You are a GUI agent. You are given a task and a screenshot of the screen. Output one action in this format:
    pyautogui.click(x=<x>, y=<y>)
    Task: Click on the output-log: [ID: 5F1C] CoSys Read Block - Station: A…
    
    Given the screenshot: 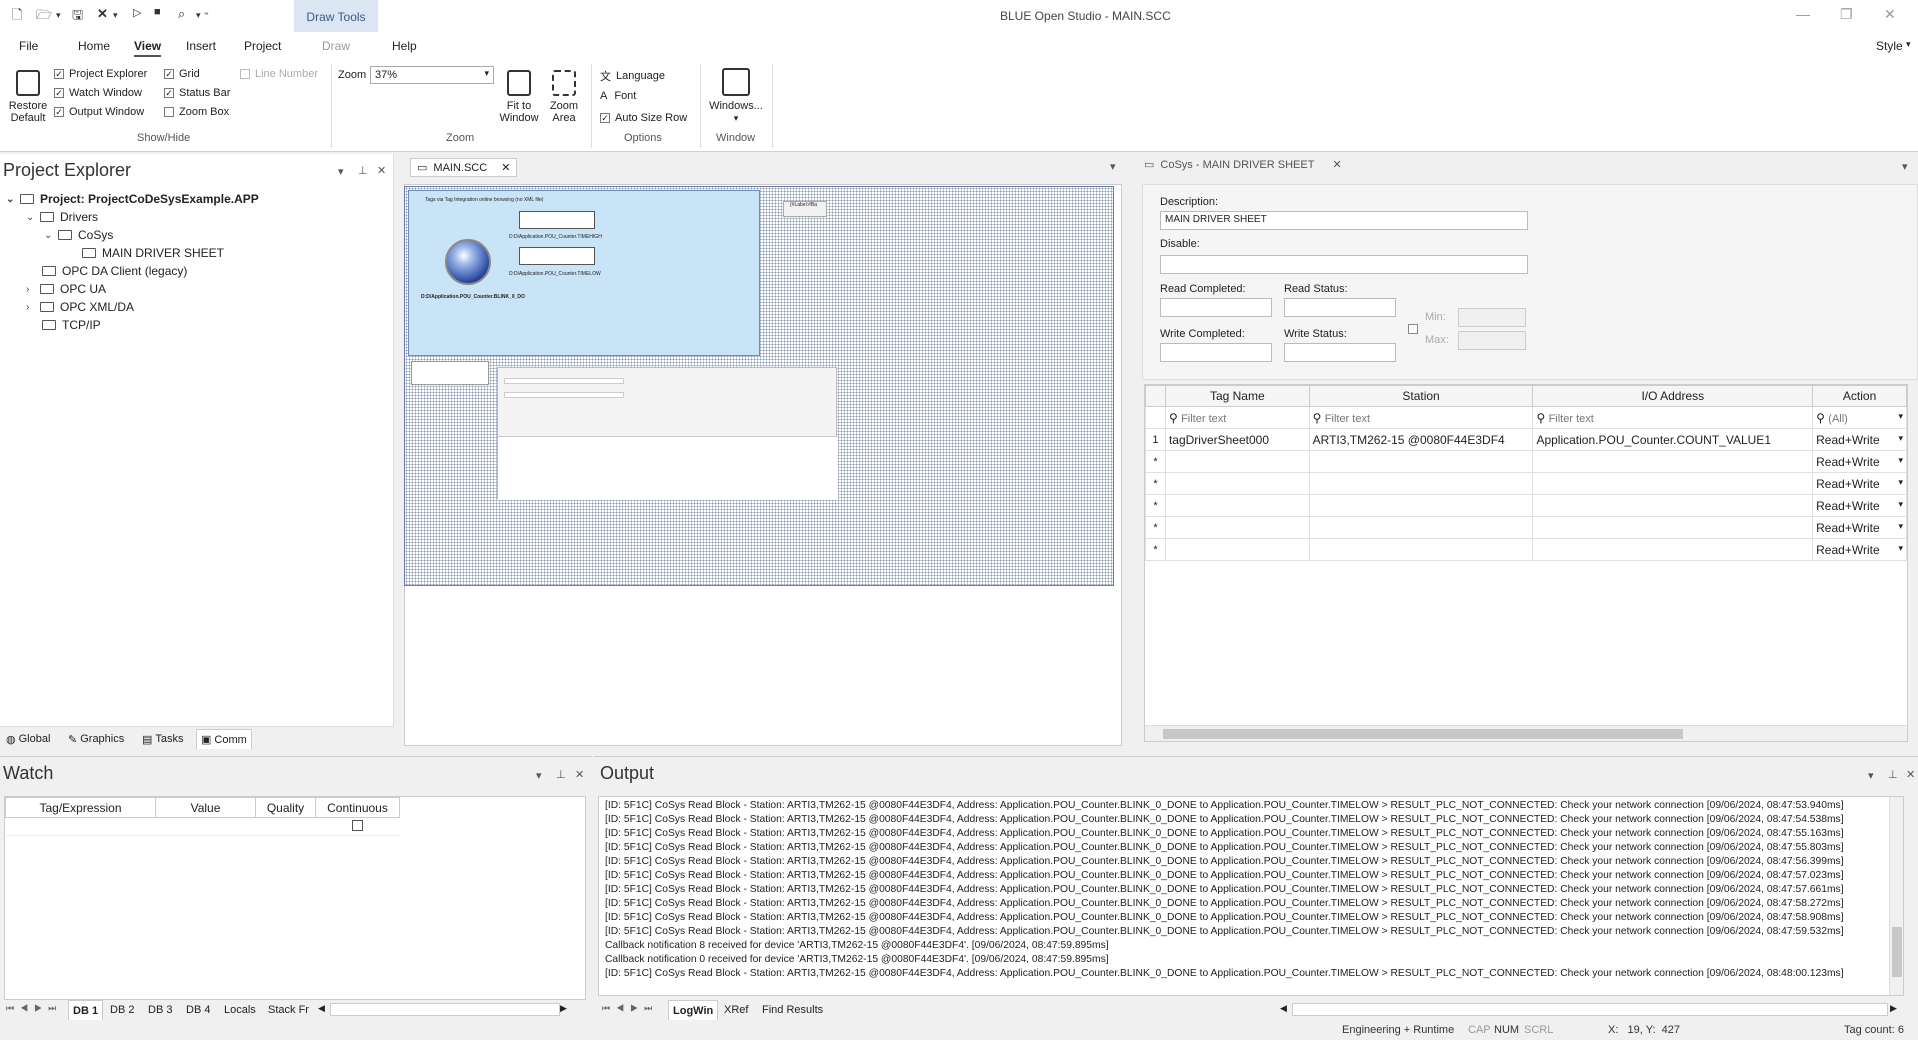 What is the action you would take?
    pyautogui.click(x=1251, y=896)
    